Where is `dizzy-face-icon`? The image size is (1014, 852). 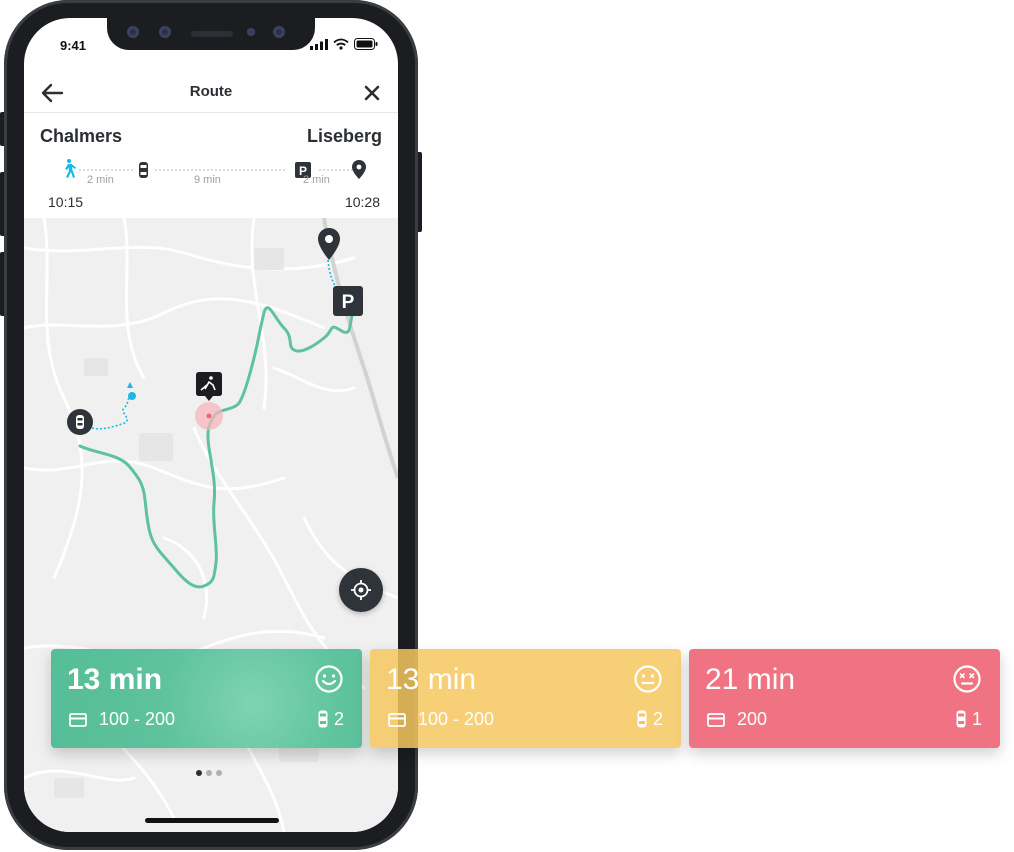 dizzy-face-icon is located at coordinates (967, 679).